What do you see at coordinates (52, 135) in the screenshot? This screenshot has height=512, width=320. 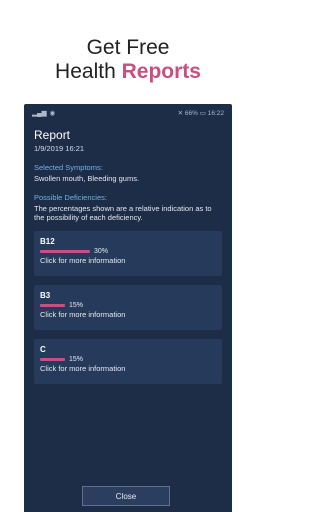 I see `report-title: Report` at bounding box center [52, 135].